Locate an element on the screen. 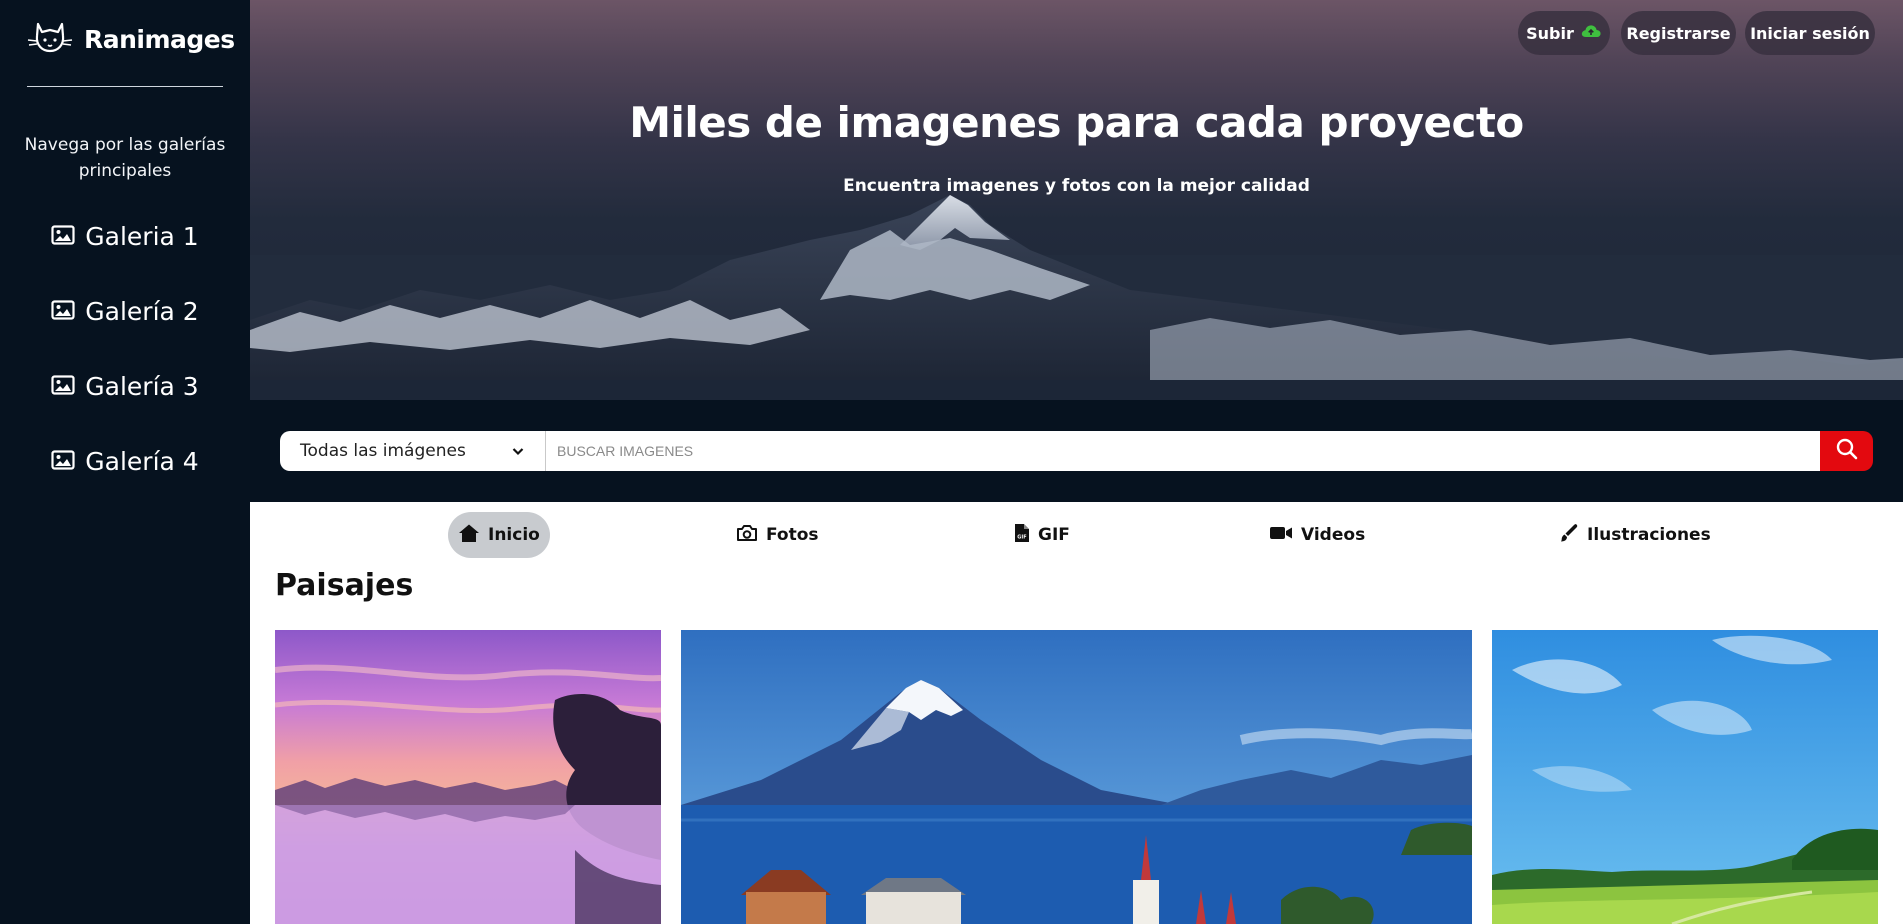  hero-title: Miles de imagenes para cada proyecto is located at coordinates (1076, 122).